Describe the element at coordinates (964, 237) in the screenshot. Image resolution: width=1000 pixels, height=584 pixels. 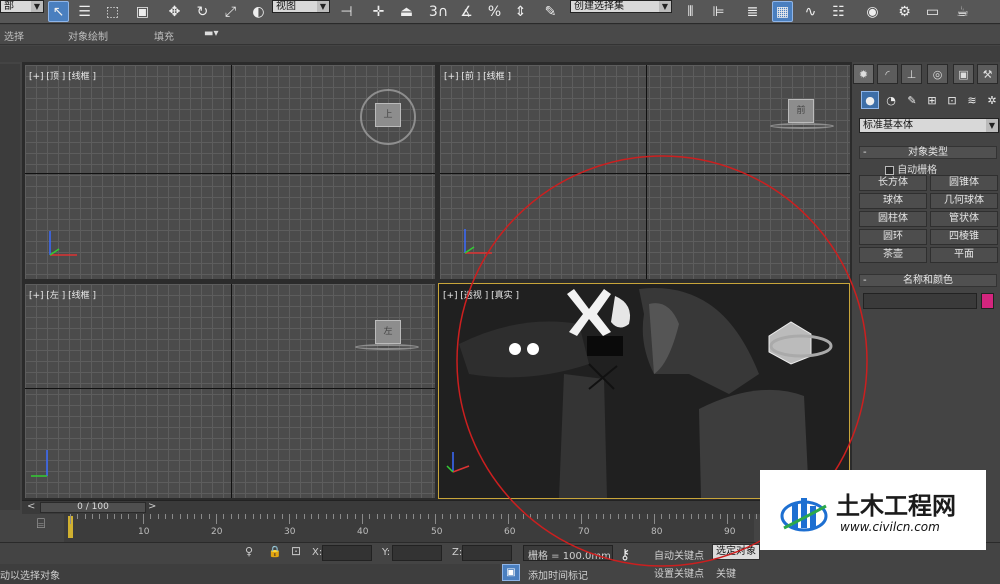
I see `pyramid-button: 四棱锥` at that location.